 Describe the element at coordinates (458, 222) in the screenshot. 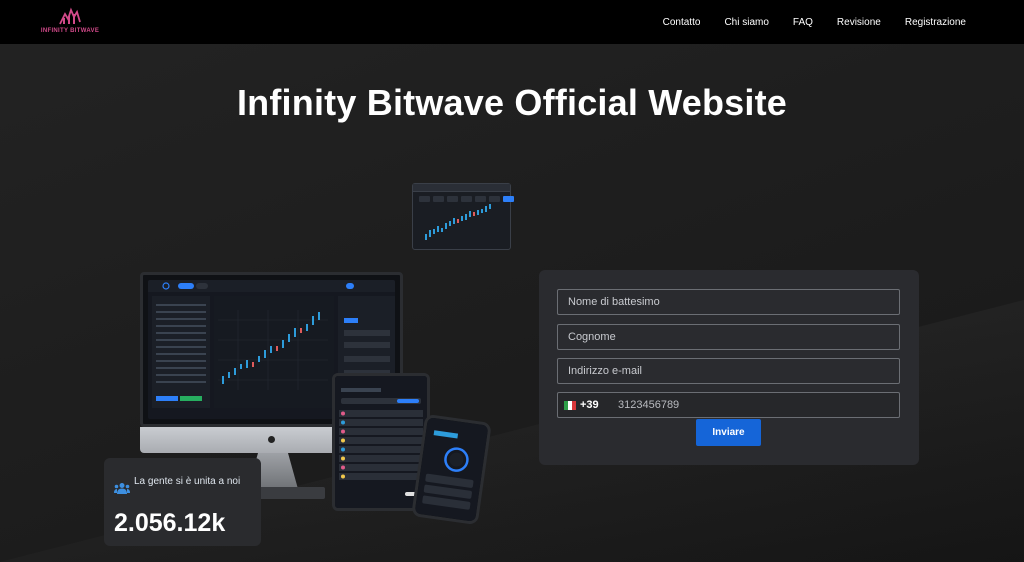

I see `floating-chart-candles` at that location.